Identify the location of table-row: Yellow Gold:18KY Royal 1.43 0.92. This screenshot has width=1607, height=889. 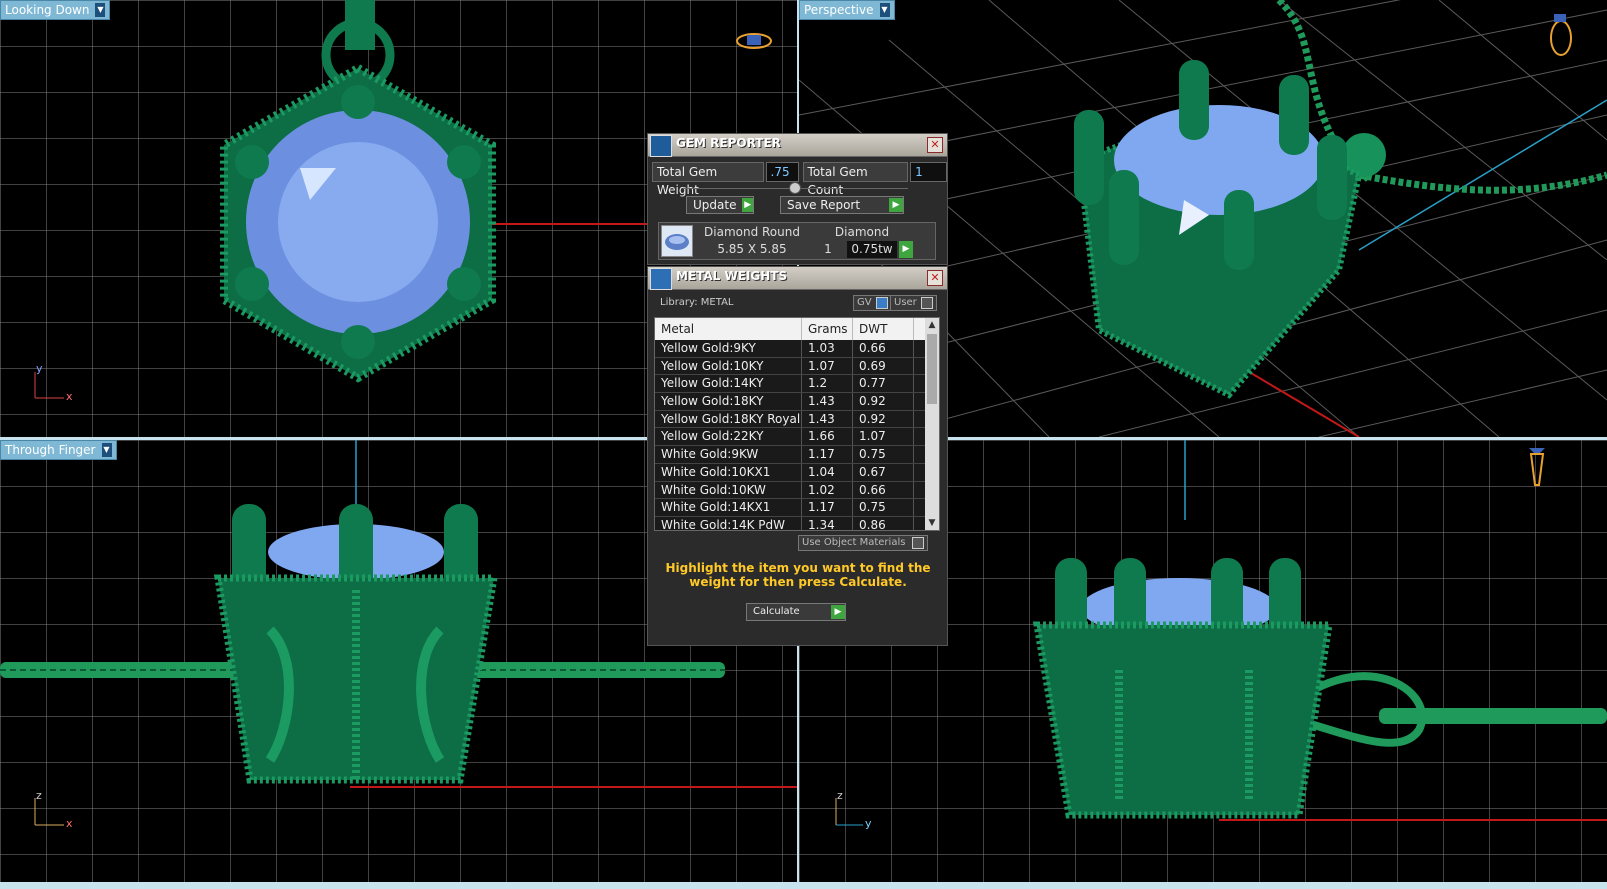
(797, 419).